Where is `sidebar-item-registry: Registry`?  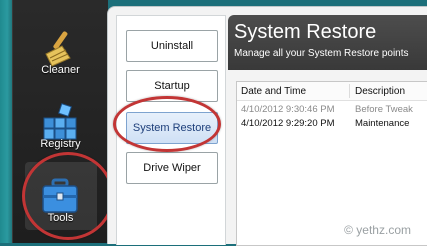 sidebar-item-registry: Registry is located at coordinates (60, 123).